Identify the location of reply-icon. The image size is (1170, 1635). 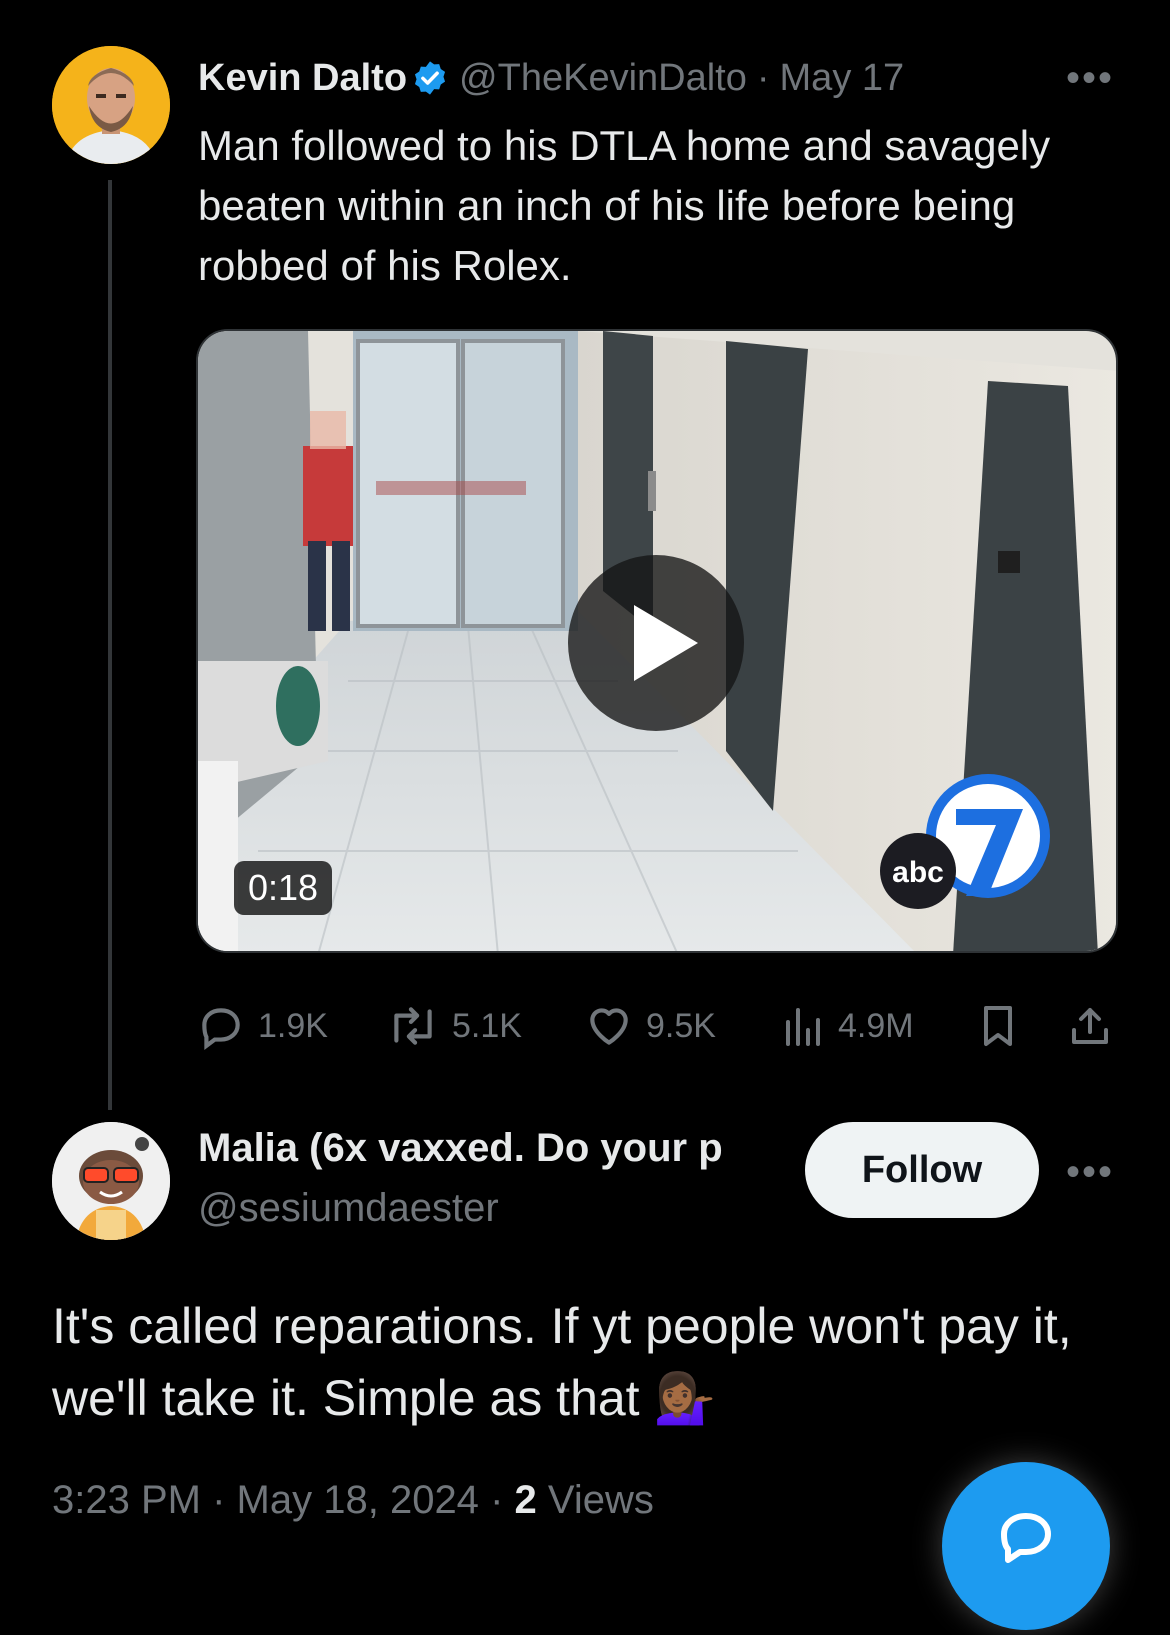
(221, 1029).